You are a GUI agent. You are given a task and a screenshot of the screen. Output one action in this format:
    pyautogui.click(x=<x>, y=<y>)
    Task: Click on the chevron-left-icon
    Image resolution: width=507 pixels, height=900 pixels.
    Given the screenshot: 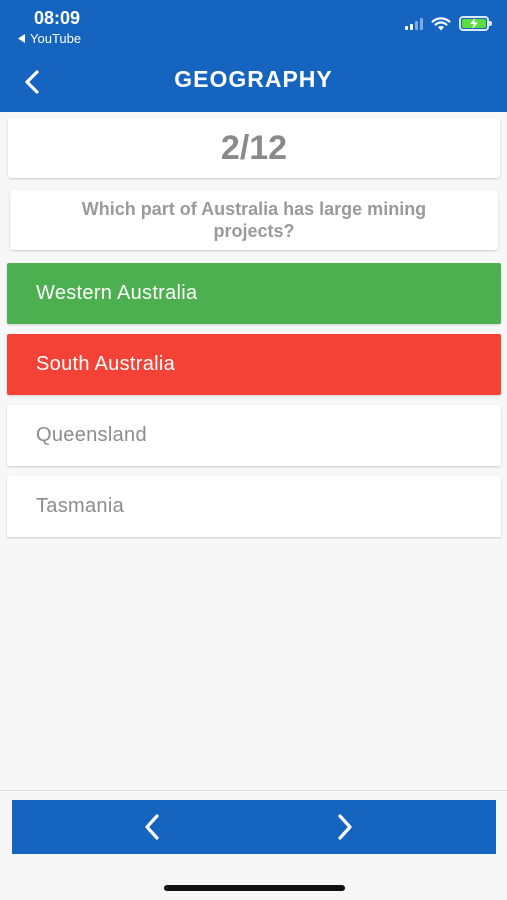 What is the action you would take?
    pyautogui.click(x=152, y=827)
    